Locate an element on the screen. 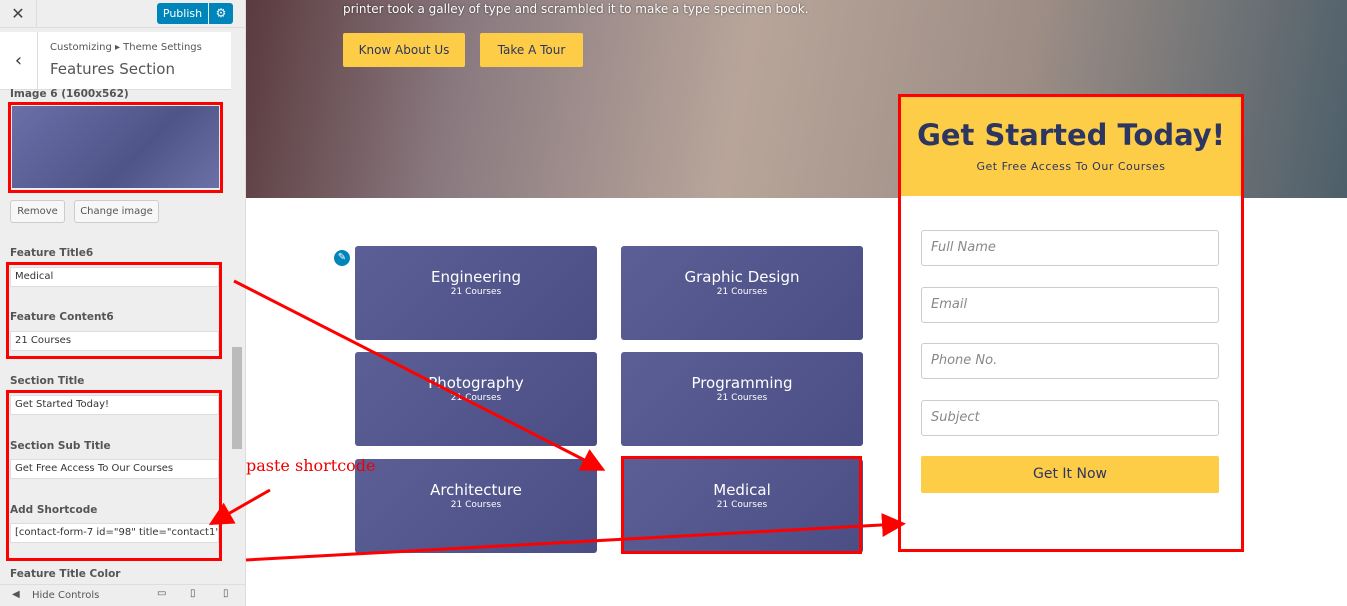  back-icon: ‹ is located at coordinates (19, 61).